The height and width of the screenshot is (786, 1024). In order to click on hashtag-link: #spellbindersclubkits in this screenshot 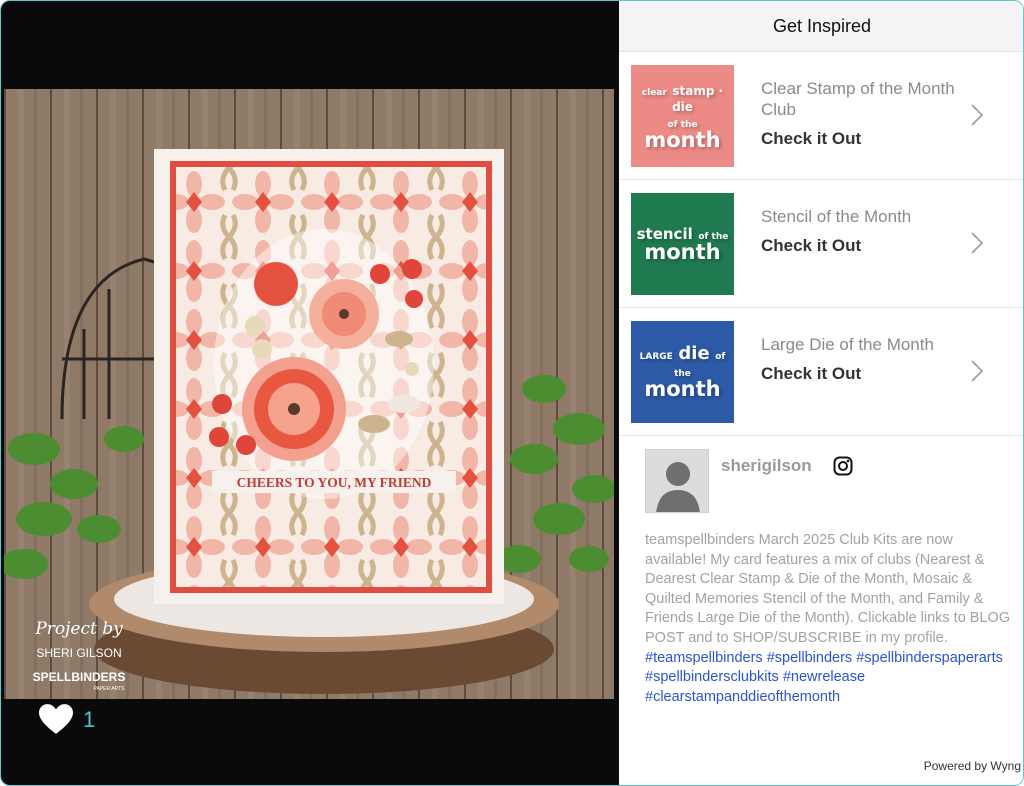, I will do `click(712, 677)`.